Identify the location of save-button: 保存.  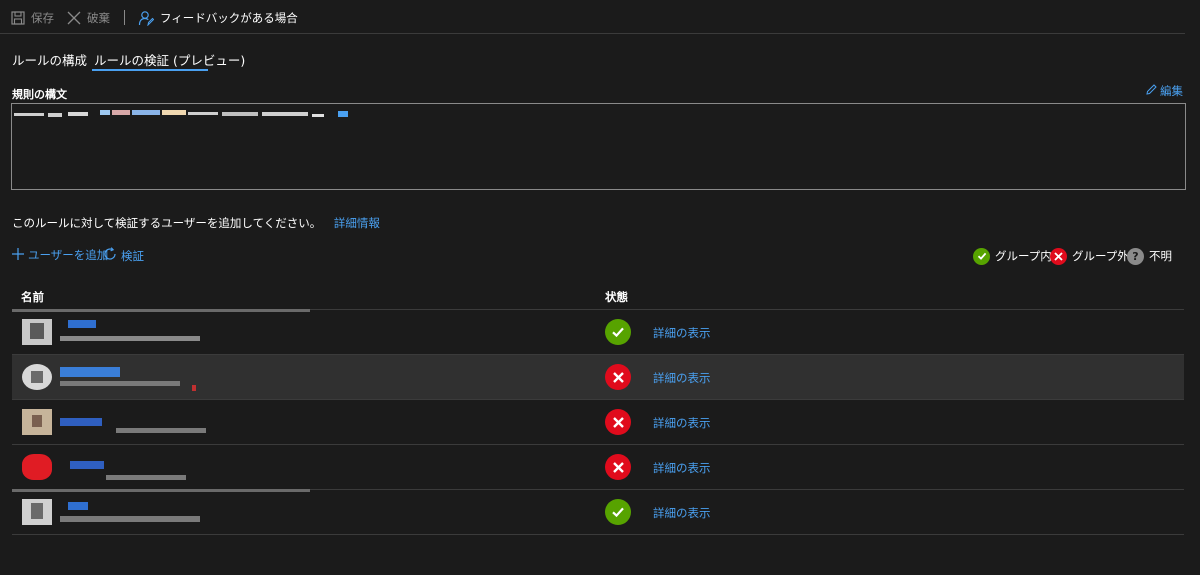
(32, 18).